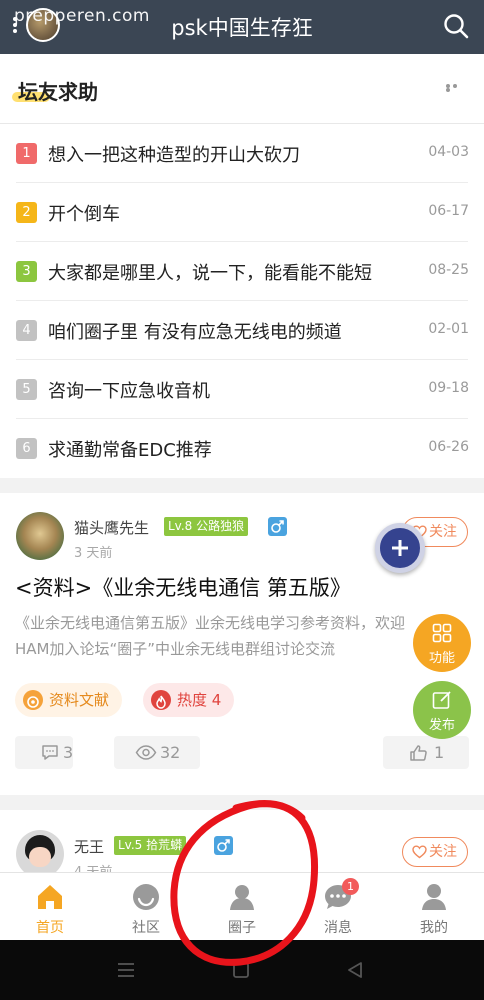 This screenshot has width=484, height=1000. I want to click on help-list-item: 4 咱们圈子里 有没有应急无线电的频道 02-01, so click(242, 330).